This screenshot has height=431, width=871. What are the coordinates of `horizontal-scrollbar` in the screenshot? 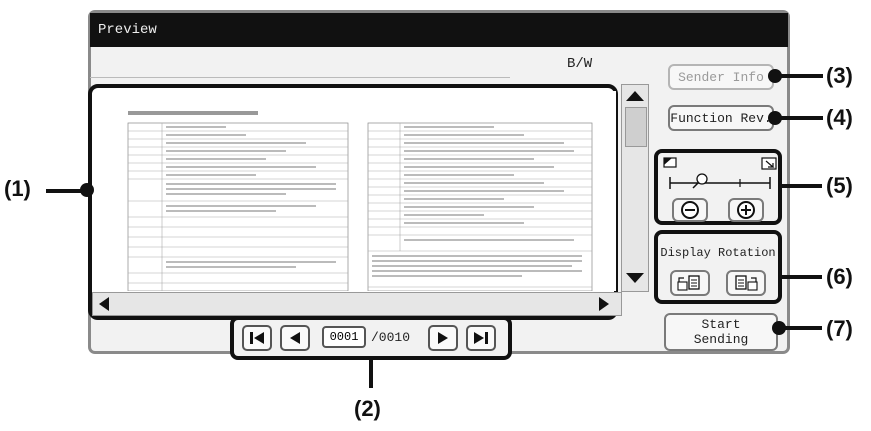 It's located at (357, 304).